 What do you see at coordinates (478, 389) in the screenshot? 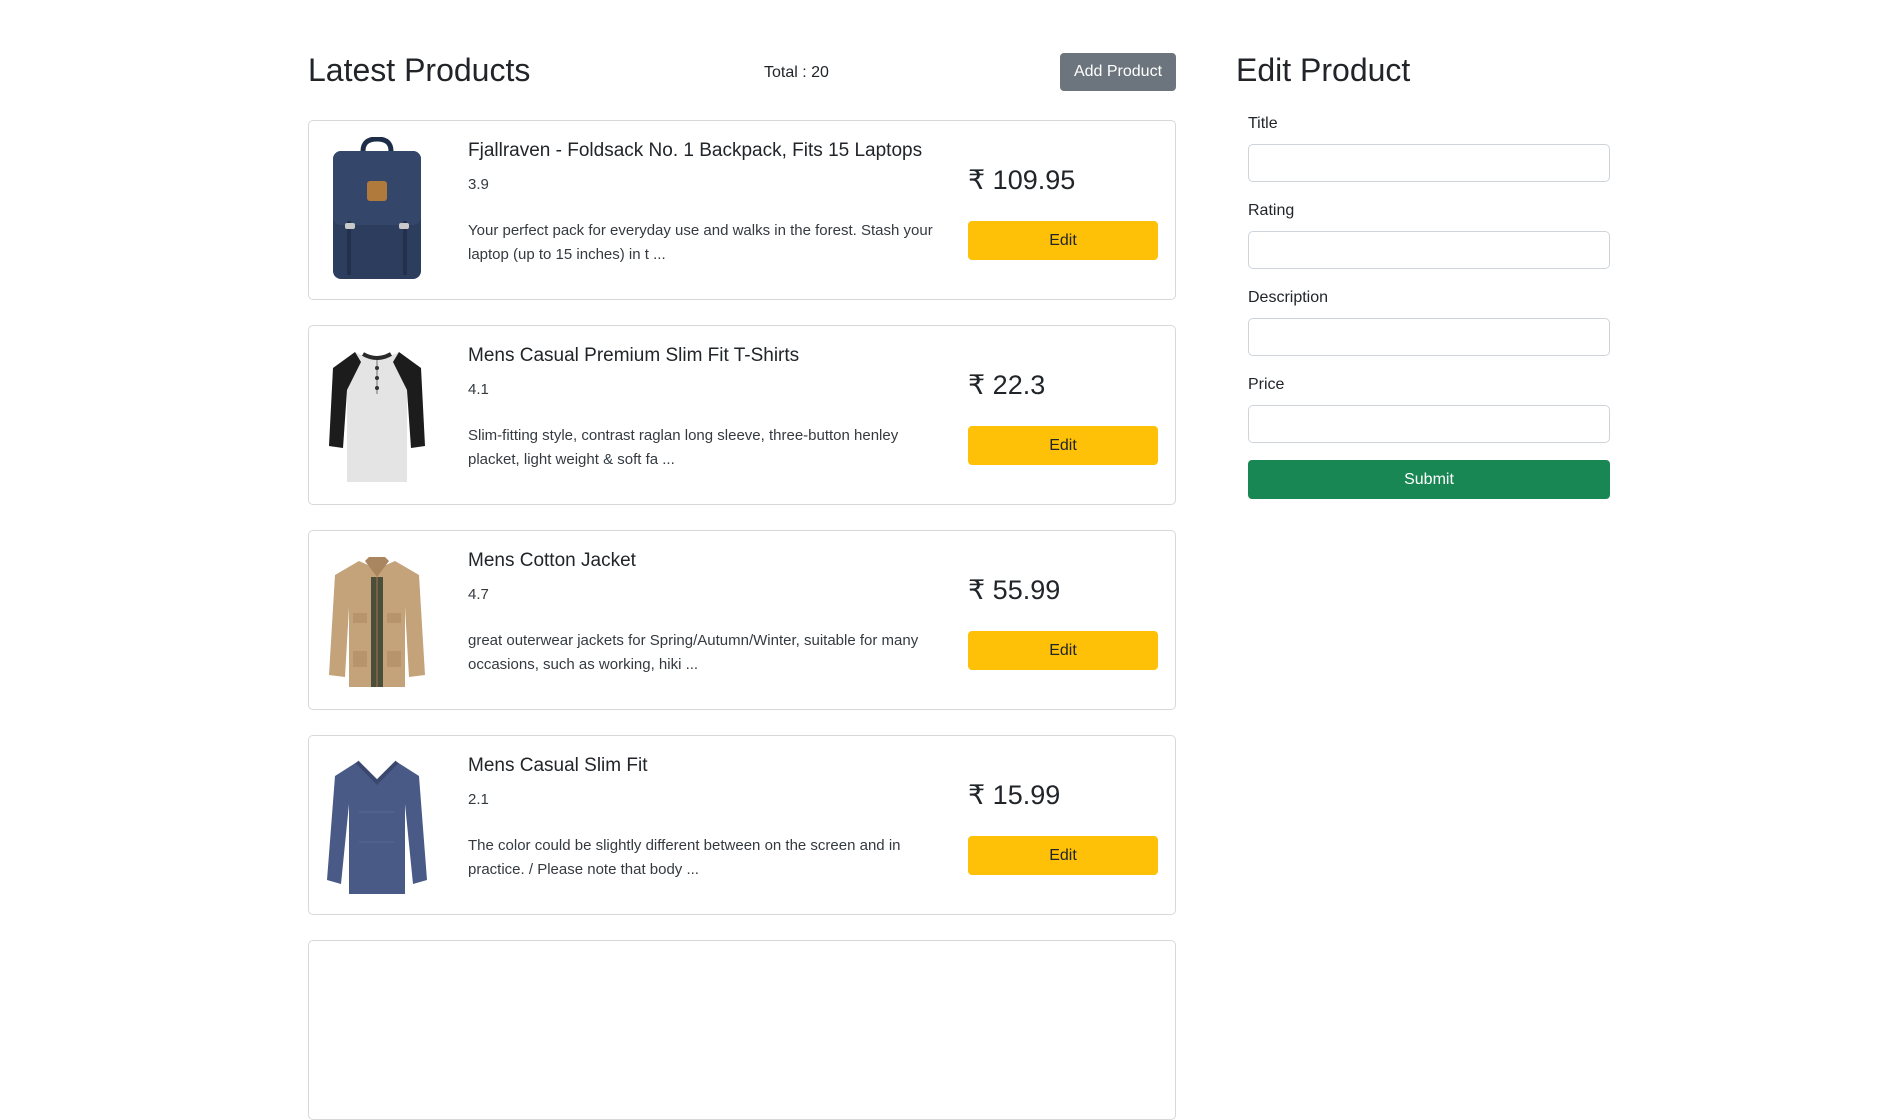
I see `product-rating: 4.1` at bounding box center [478, 389].